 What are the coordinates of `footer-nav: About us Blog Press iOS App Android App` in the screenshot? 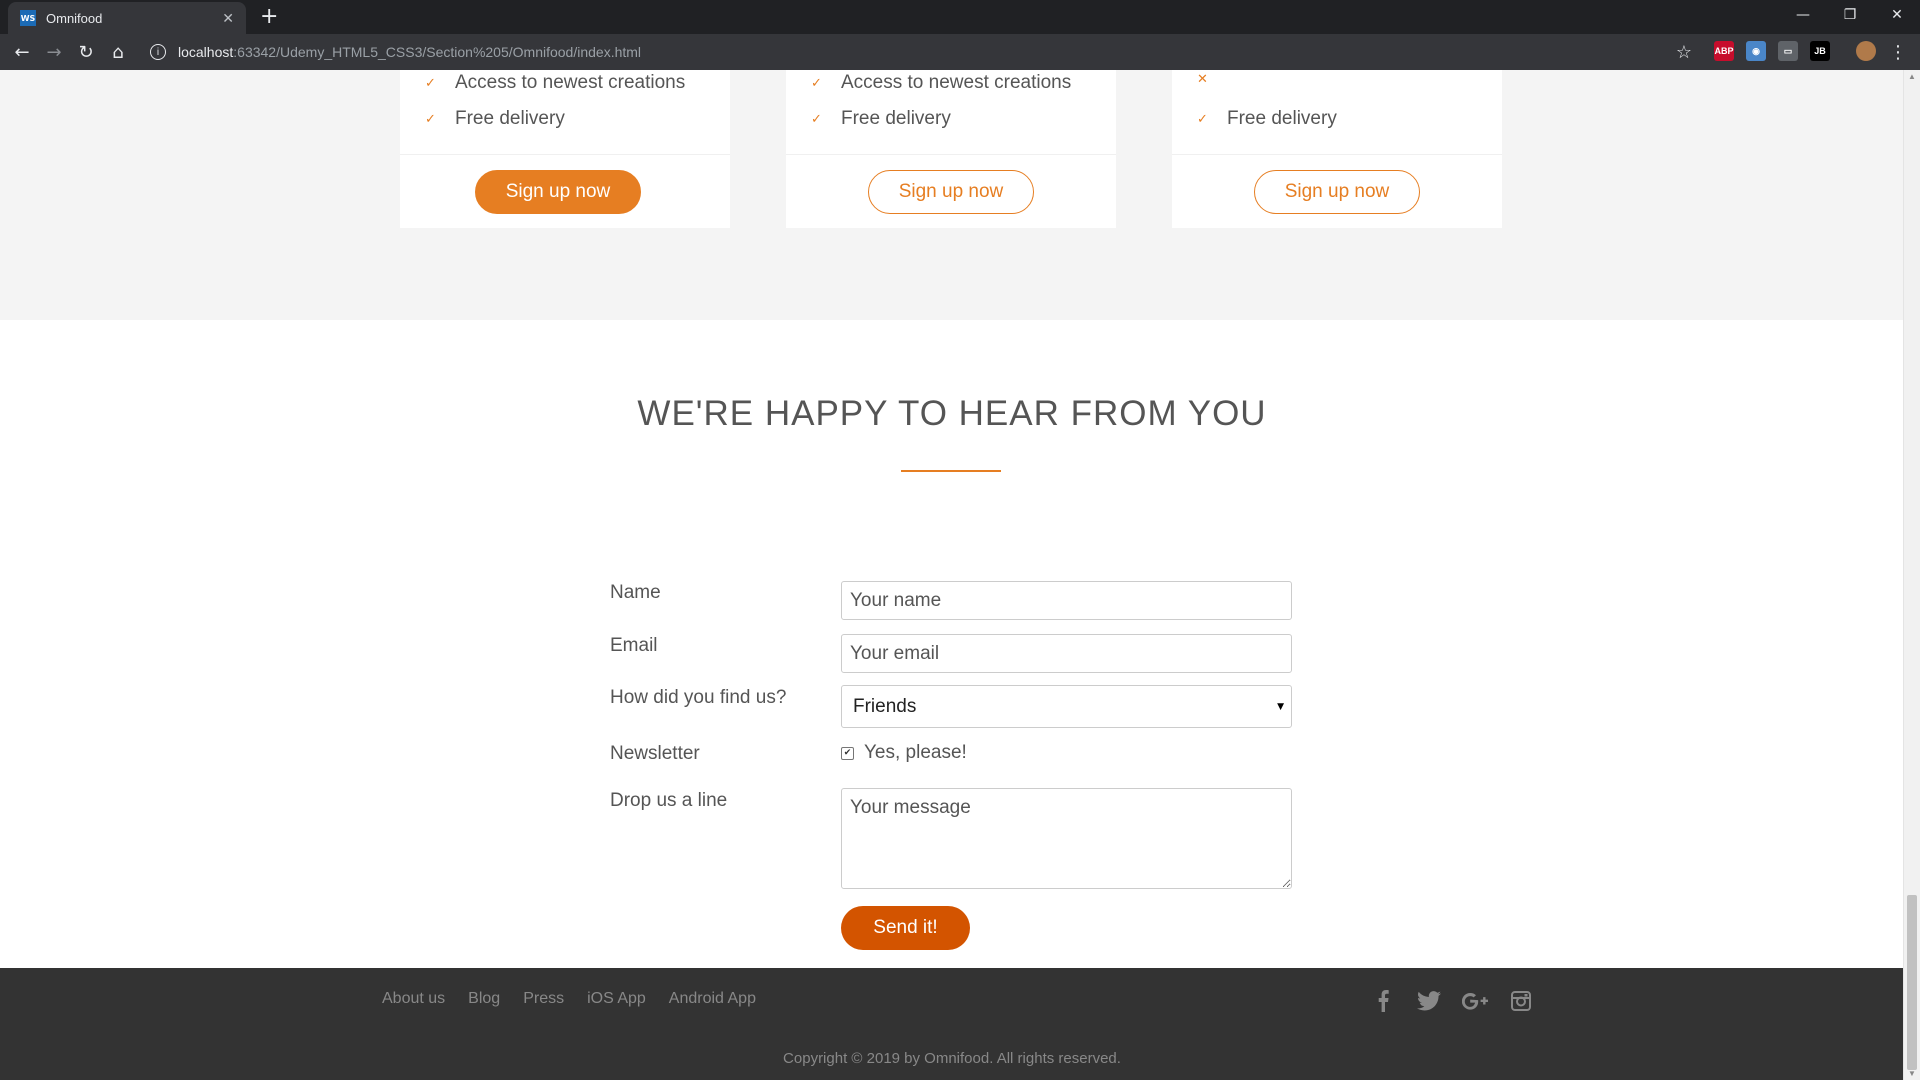 It's located at (580, 999).